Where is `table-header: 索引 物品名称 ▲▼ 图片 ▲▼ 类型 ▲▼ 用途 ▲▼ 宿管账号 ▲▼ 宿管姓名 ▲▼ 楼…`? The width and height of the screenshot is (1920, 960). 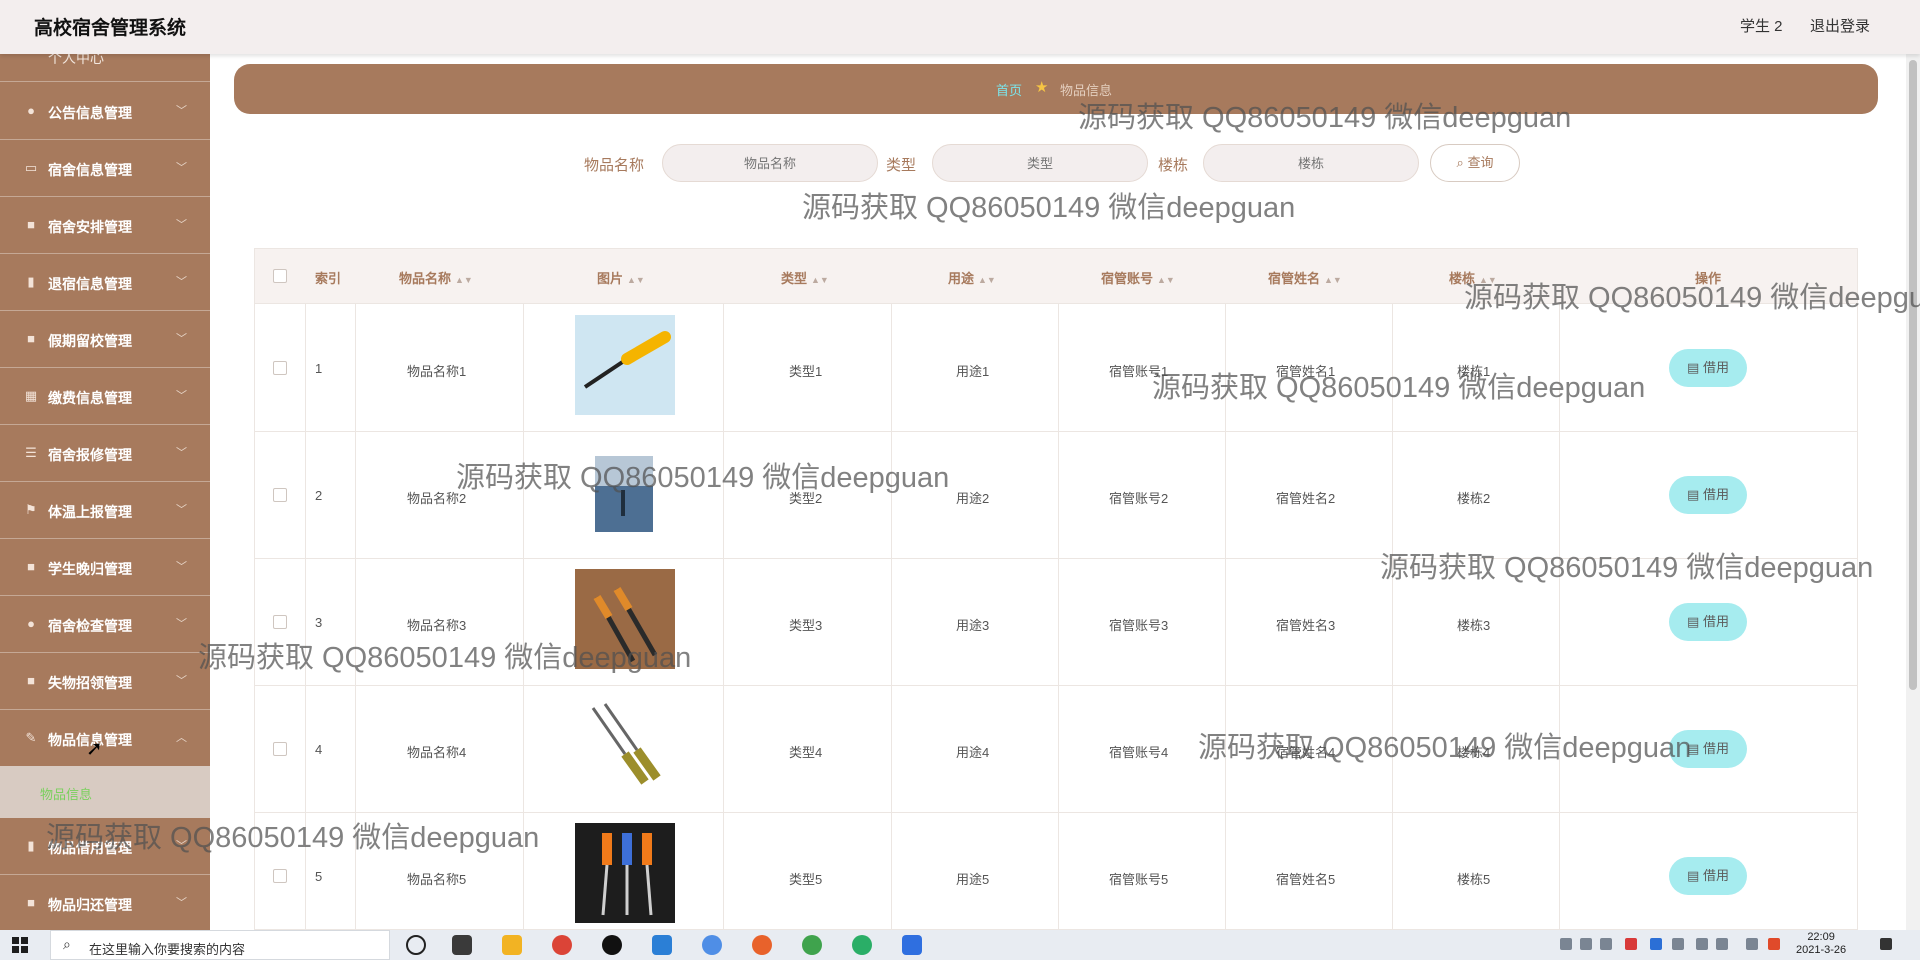
table-header: 索引 物品名称 ▲▼ 图片 ▲▼ 类型 ▲▼ 用途 ▲▼ 宿管账号 ▲▼ 宿管姓名 ▲▼ 楼… is located at coordinates (1056, 276).